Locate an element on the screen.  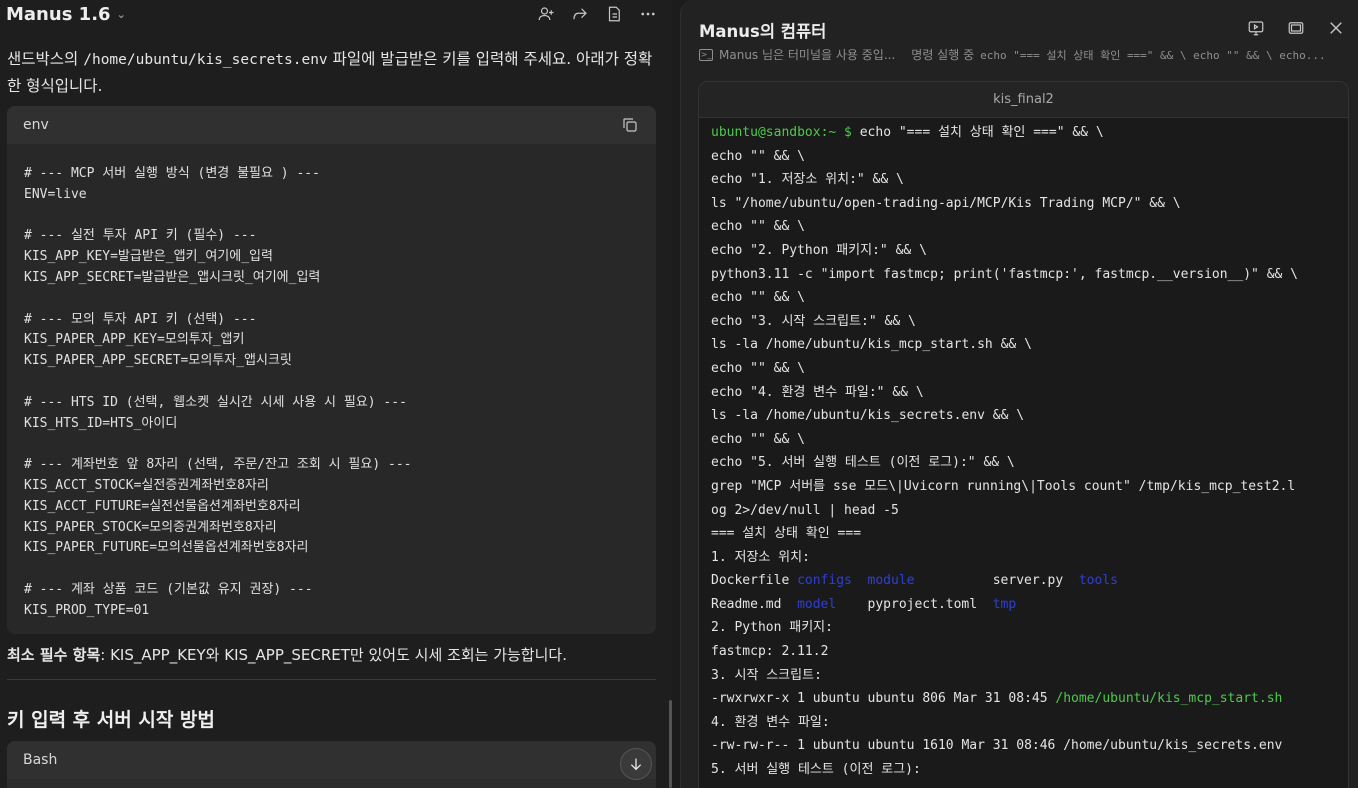
terminal-text: 4. 환경 변수 파일: is located at coordinates (770, 722).